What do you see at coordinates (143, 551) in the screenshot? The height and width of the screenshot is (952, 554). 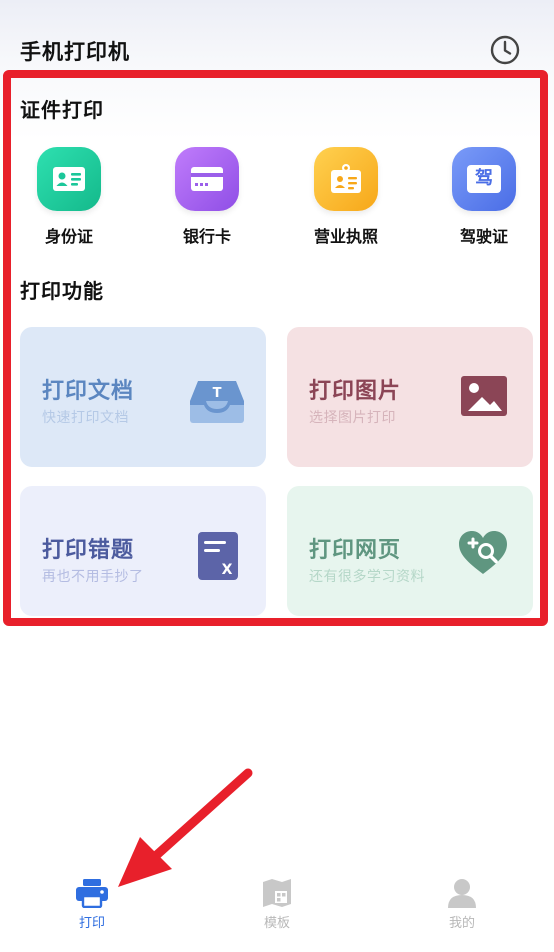 I see `print-wrong-questions-card: 打印错题 再也不用手抄了 X` at bounding box center [143, 551].